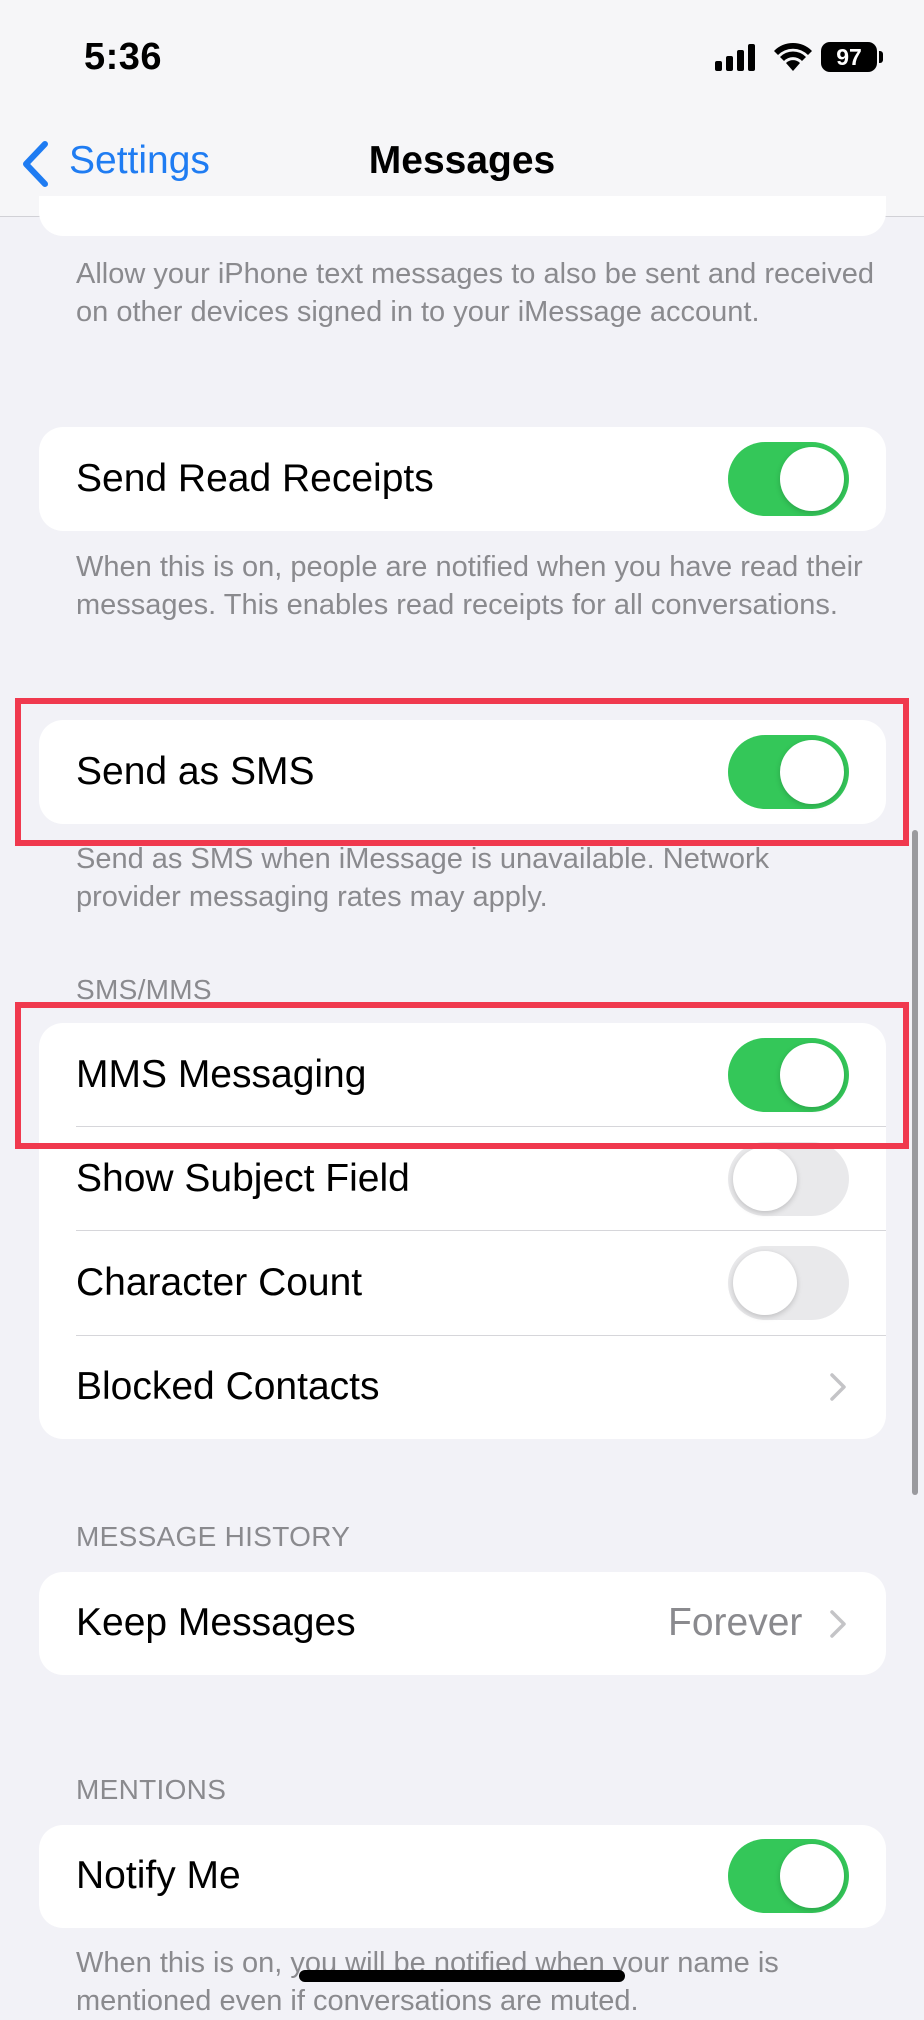 The width and height of the screenshot is (924, 2020). I want to click on read-receipts-toggle, so click(788, 479).